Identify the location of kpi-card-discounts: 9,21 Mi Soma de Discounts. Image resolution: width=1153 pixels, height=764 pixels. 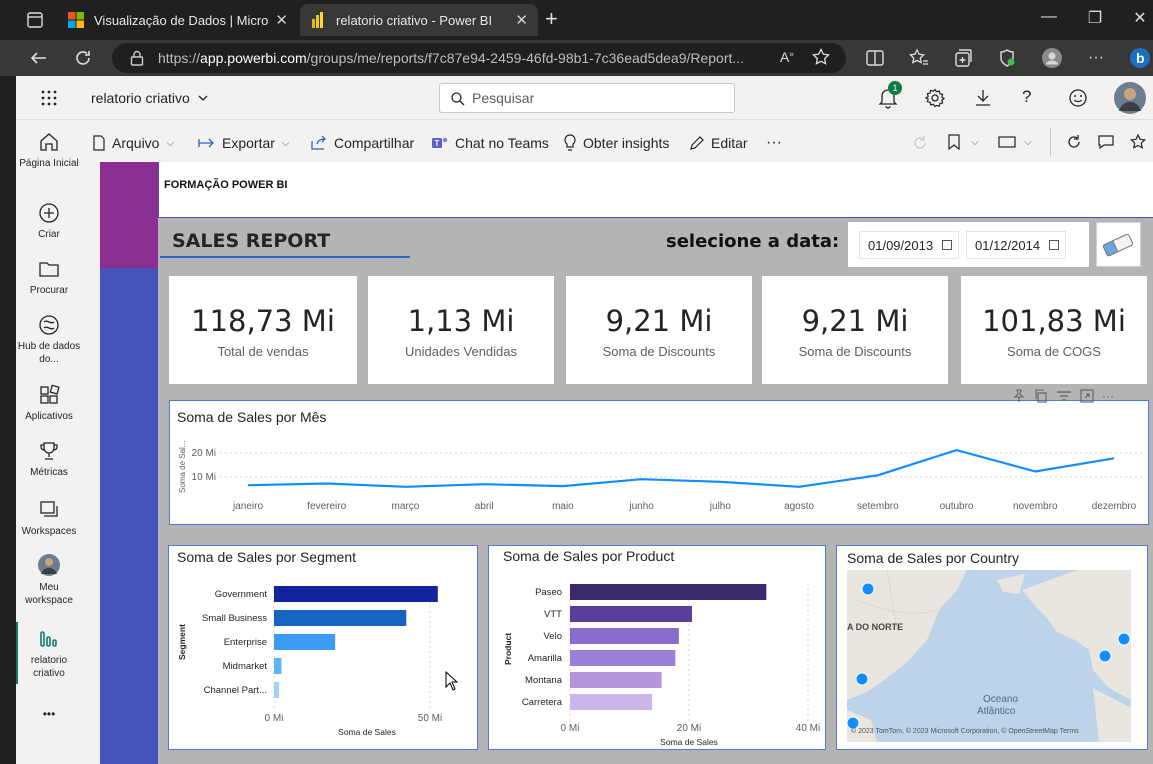
(659, 330).